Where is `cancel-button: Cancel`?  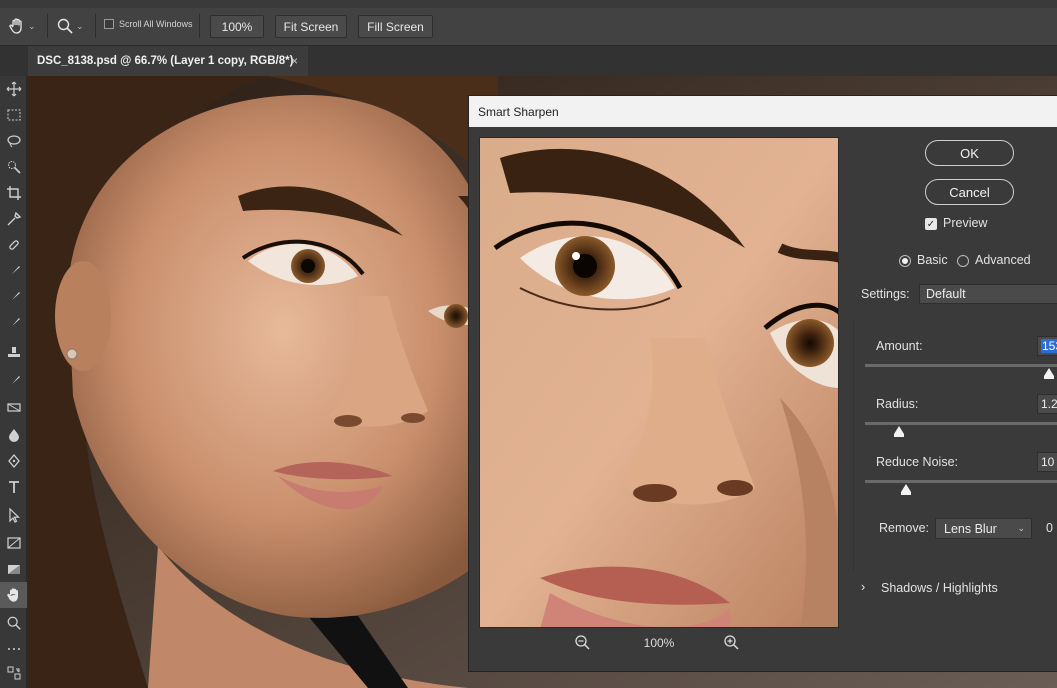
cancel-button: Cancel is located at coordinates (969, 192).